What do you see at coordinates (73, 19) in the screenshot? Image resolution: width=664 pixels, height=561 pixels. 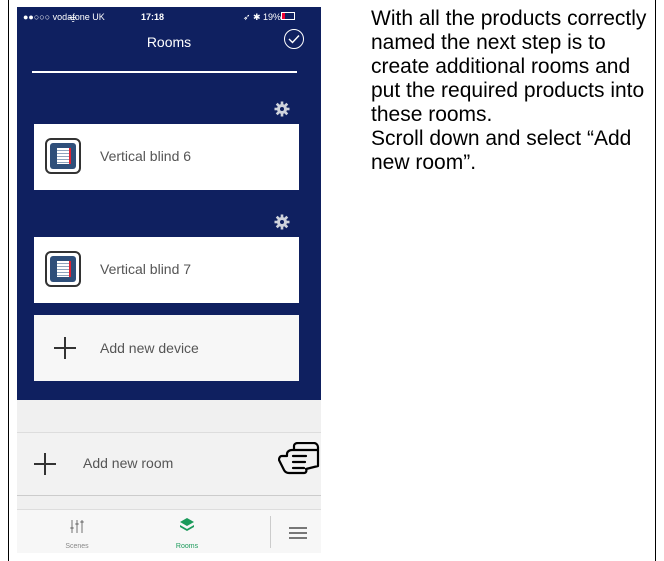 I see `wifi-icon: ᯤ` at bounding box center [73, 19].